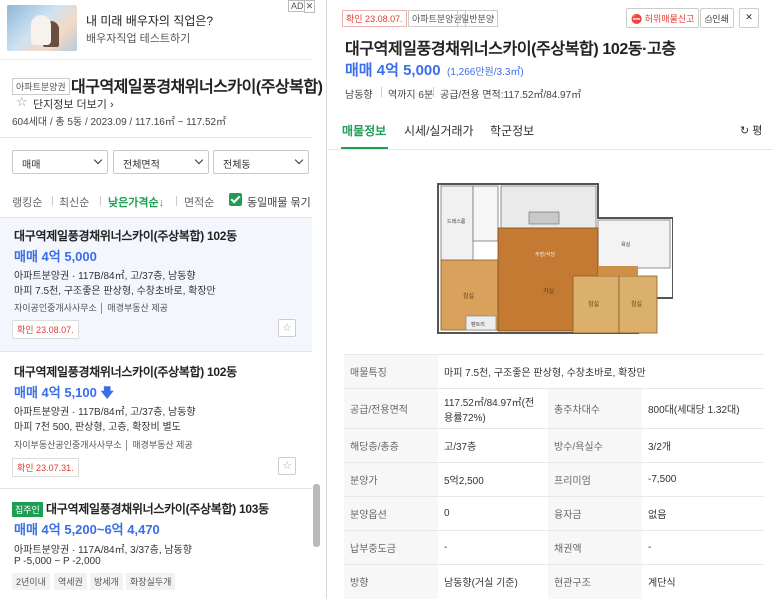  I want to click on ad-title: 내 미래 배우자의 직업은?, so click(149, 20).